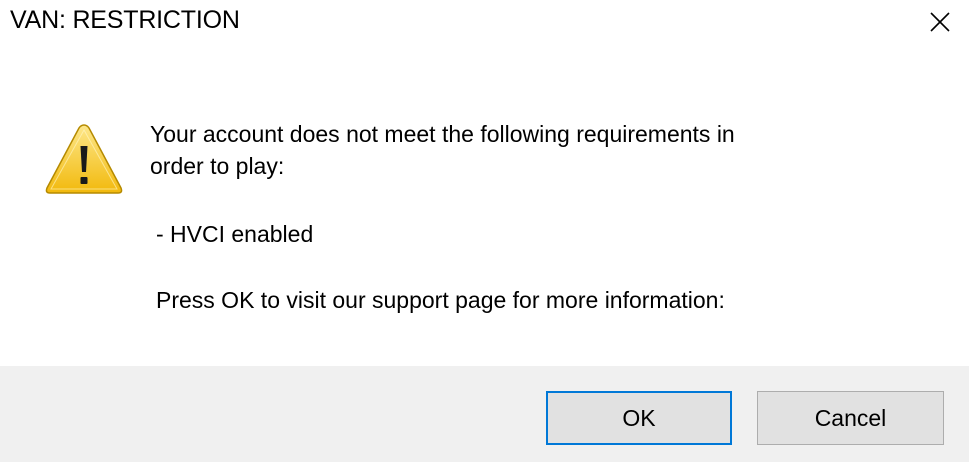  I want to click on cancel-button: Cancel, so click(850, 418).